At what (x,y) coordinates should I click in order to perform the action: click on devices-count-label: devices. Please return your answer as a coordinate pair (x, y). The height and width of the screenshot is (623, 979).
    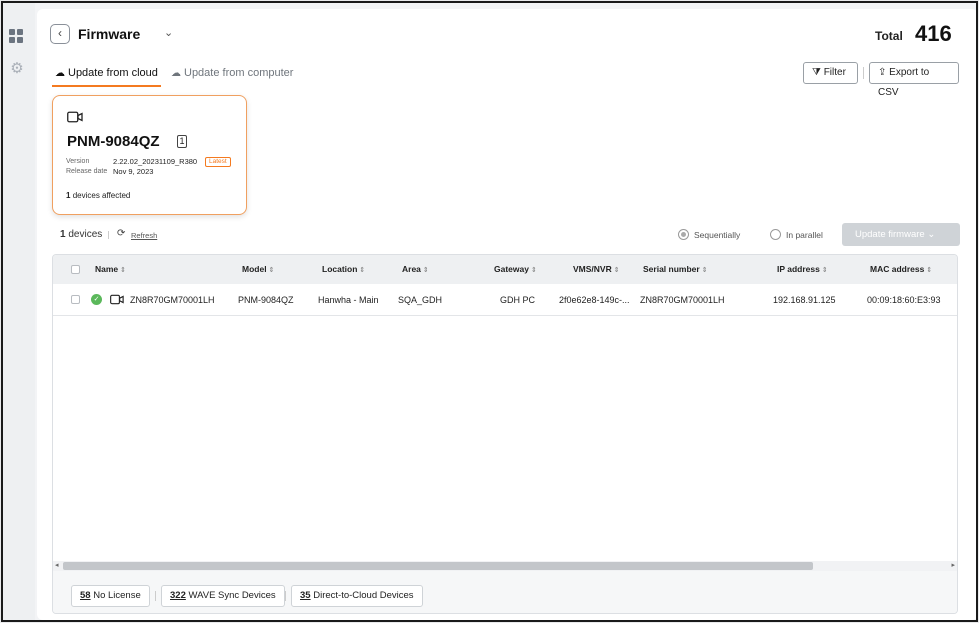
    Looking at the image, I should click on (85, 234).